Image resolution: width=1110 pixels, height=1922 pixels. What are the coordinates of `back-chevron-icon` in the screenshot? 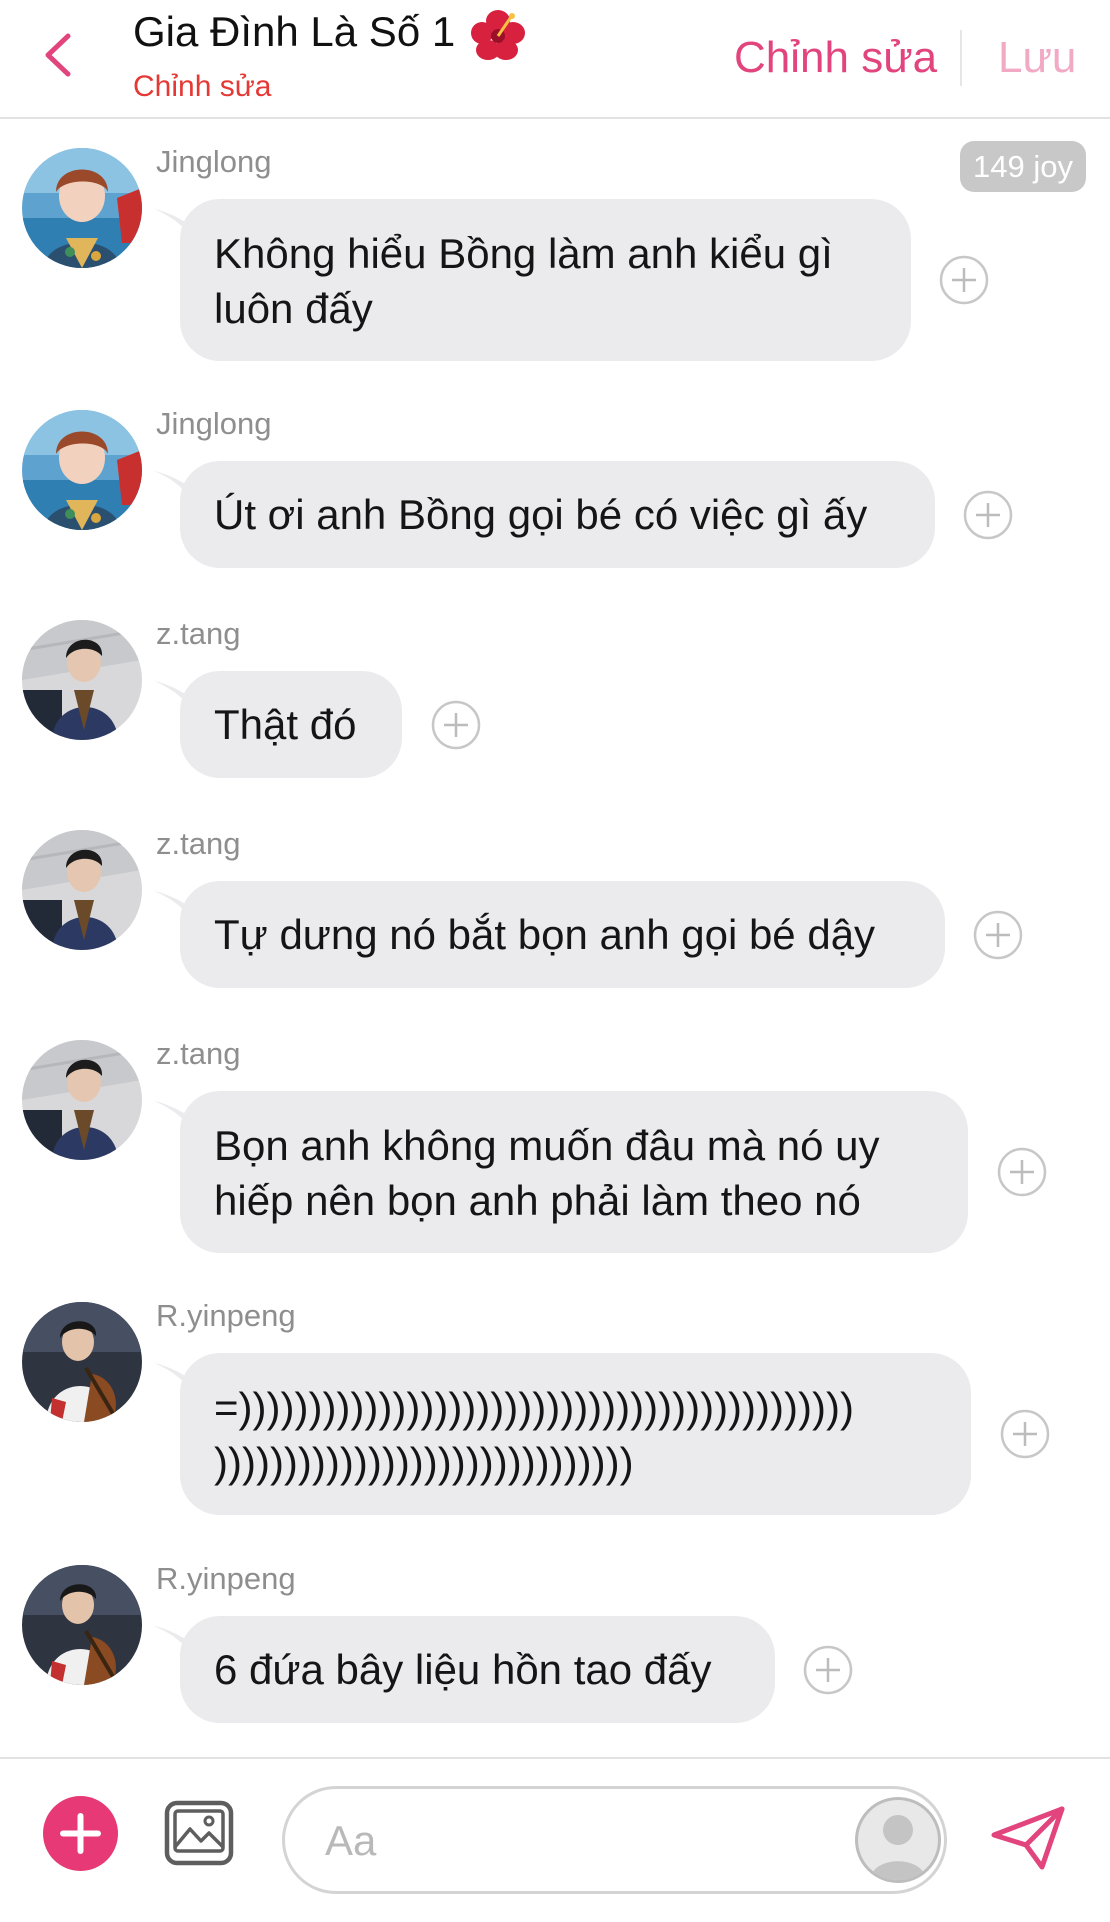 It's located at (58, 55).